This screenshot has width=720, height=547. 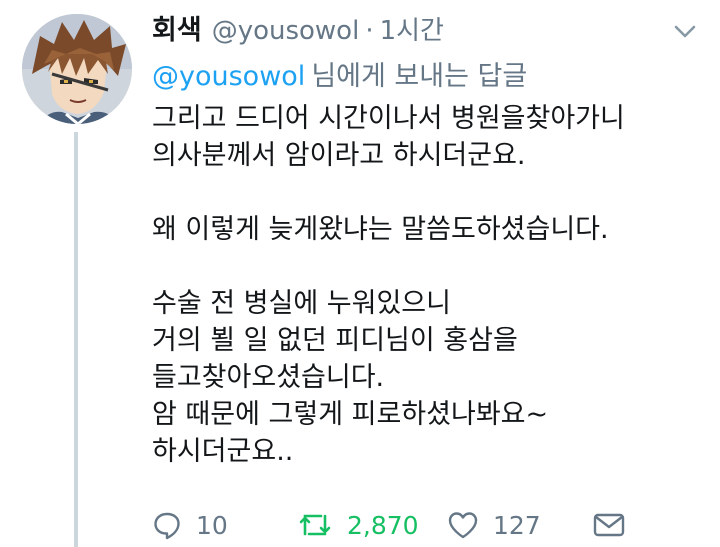 I want to click on user-handle: @yousowol, so click(x=286, y=31).